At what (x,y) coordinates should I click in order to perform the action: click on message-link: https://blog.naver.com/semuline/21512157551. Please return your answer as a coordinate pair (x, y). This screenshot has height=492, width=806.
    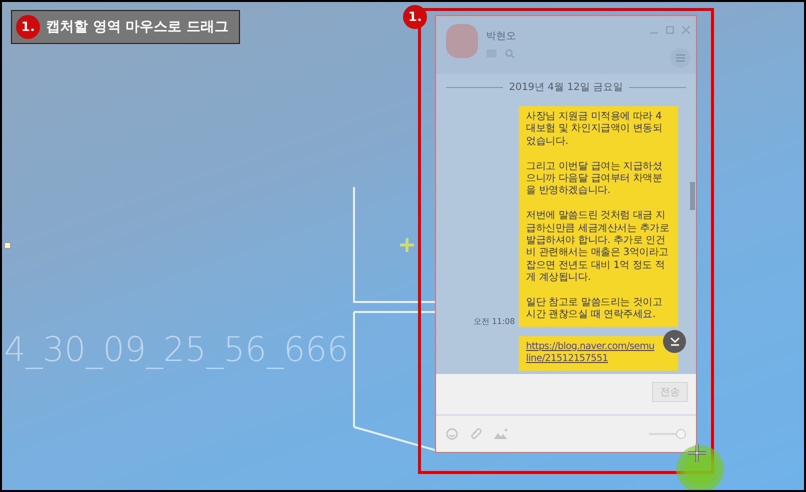
    Looking at the image, I should click on (590, 353).